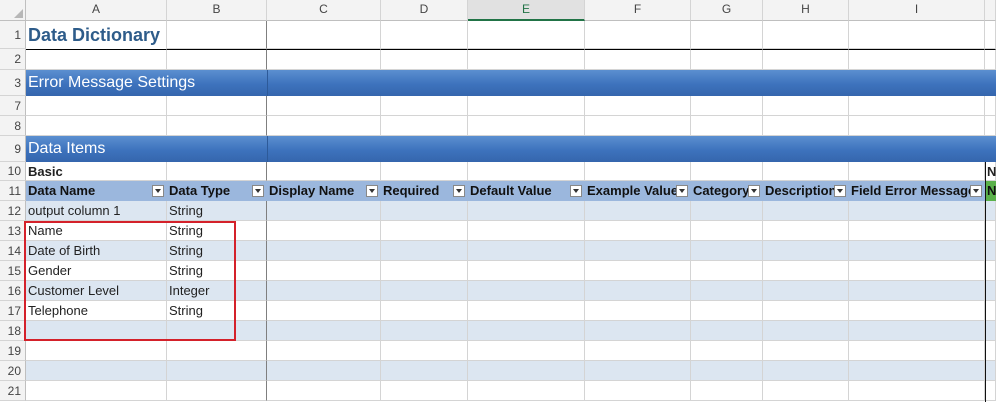 This screenshot has height=402, width=996. I want to click on row-header-15: 15, so click(13, 271).